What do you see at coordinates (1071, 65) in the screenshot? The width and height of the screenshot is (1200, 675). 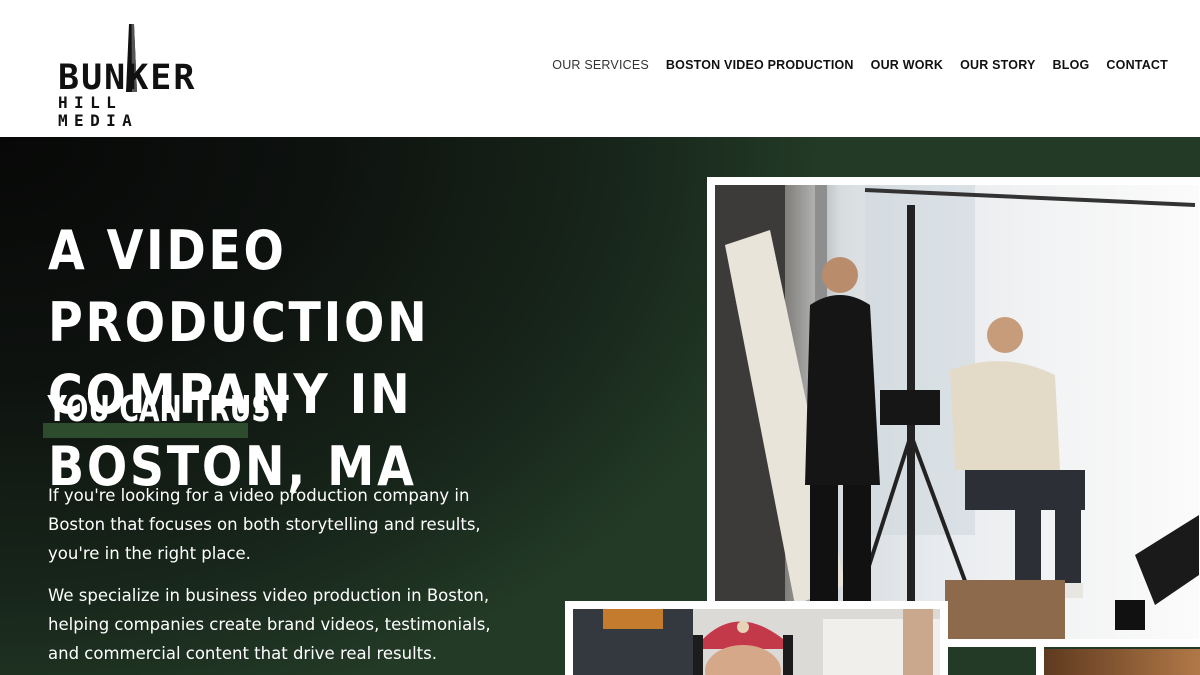 I see `nav-blog: BLOG` at bounding box center [1071, 65].